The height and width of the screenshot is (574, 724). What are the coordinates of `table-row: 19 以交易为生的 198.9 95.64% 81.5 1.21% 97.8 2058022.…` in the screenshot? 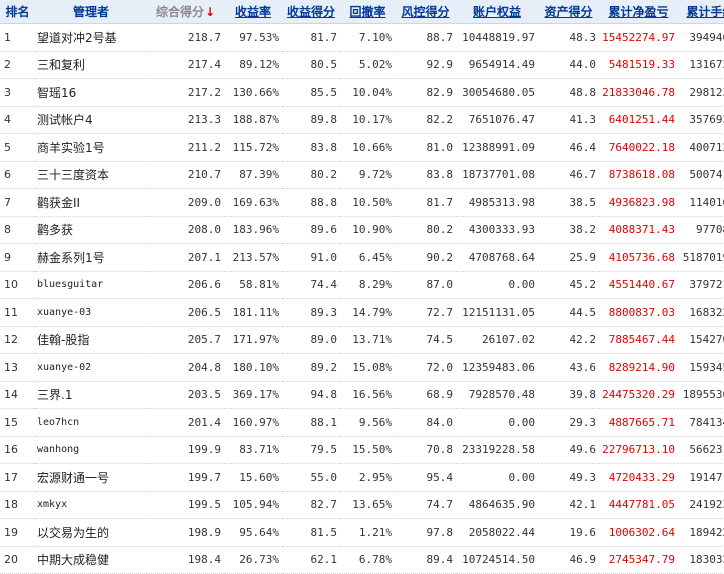 It's located at (362, 532).